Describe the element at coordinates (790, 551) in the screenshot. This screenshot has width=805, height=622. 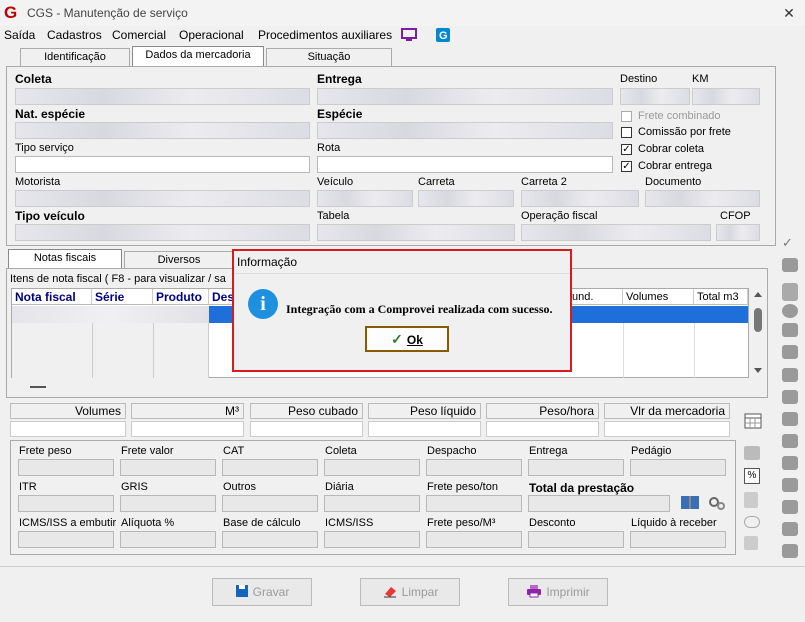
I see `settings-icon` at that location.